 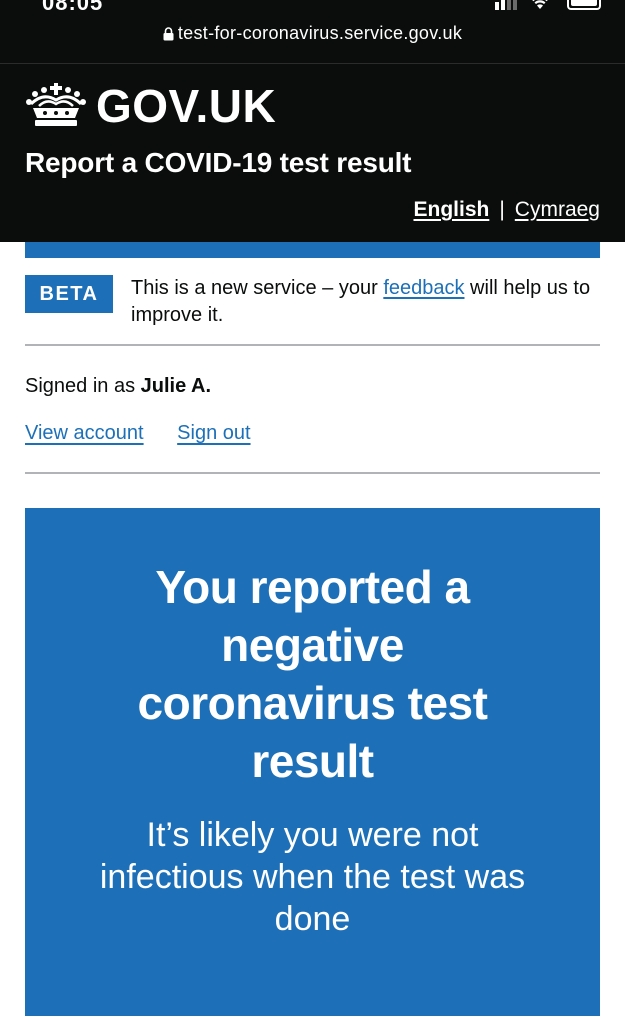 I want to click on status-icons, so click(x=548, y=6).